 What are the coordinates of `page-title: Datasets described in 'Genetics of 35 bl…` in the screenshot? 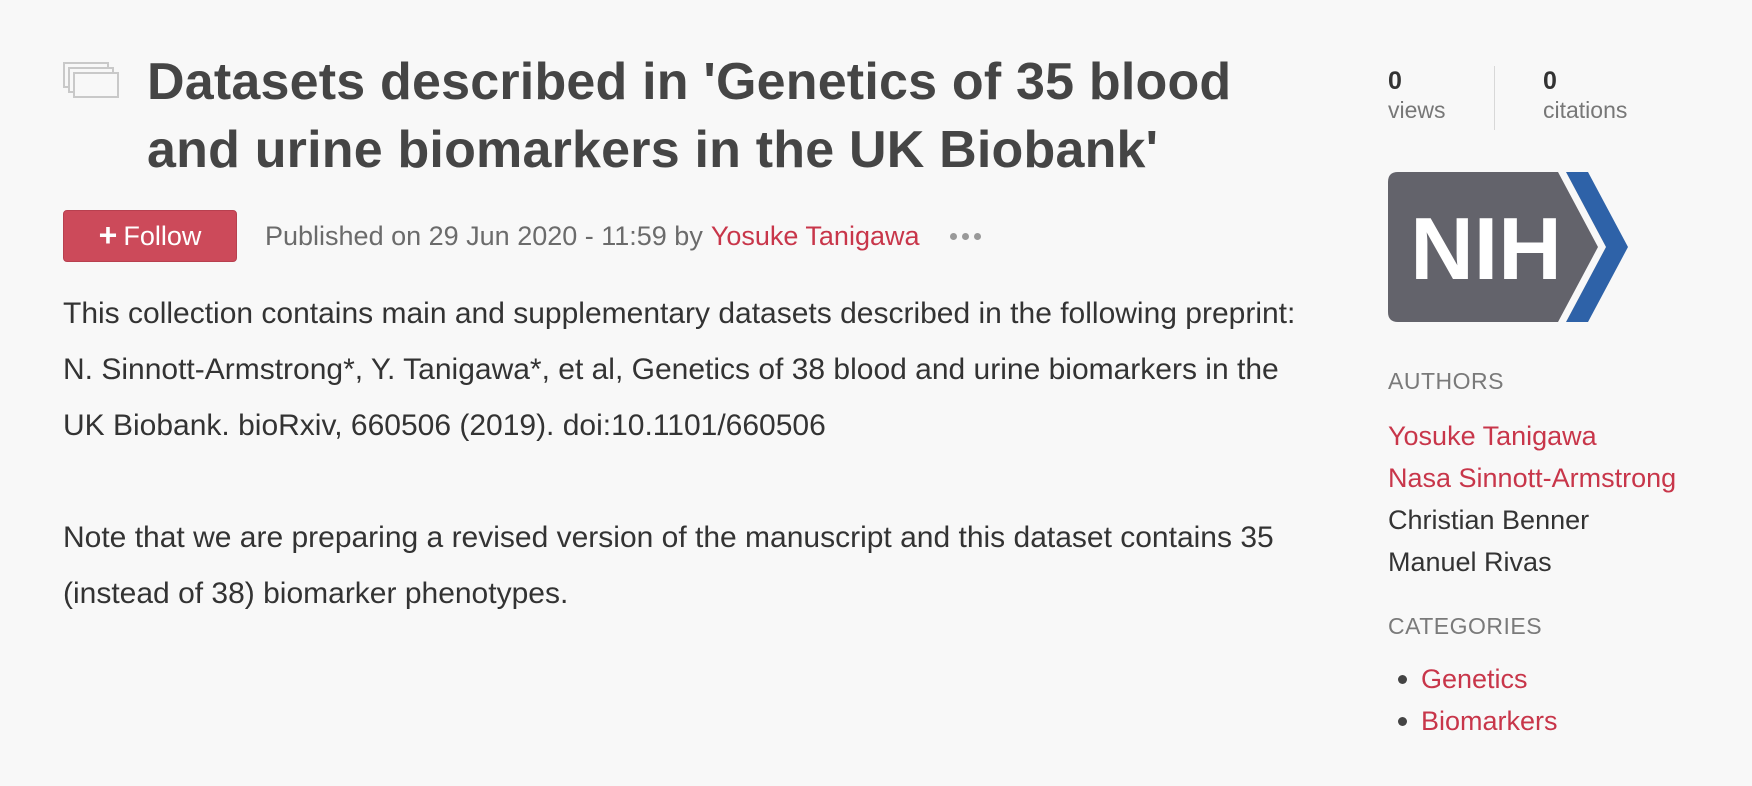 It's located at (689, 116).